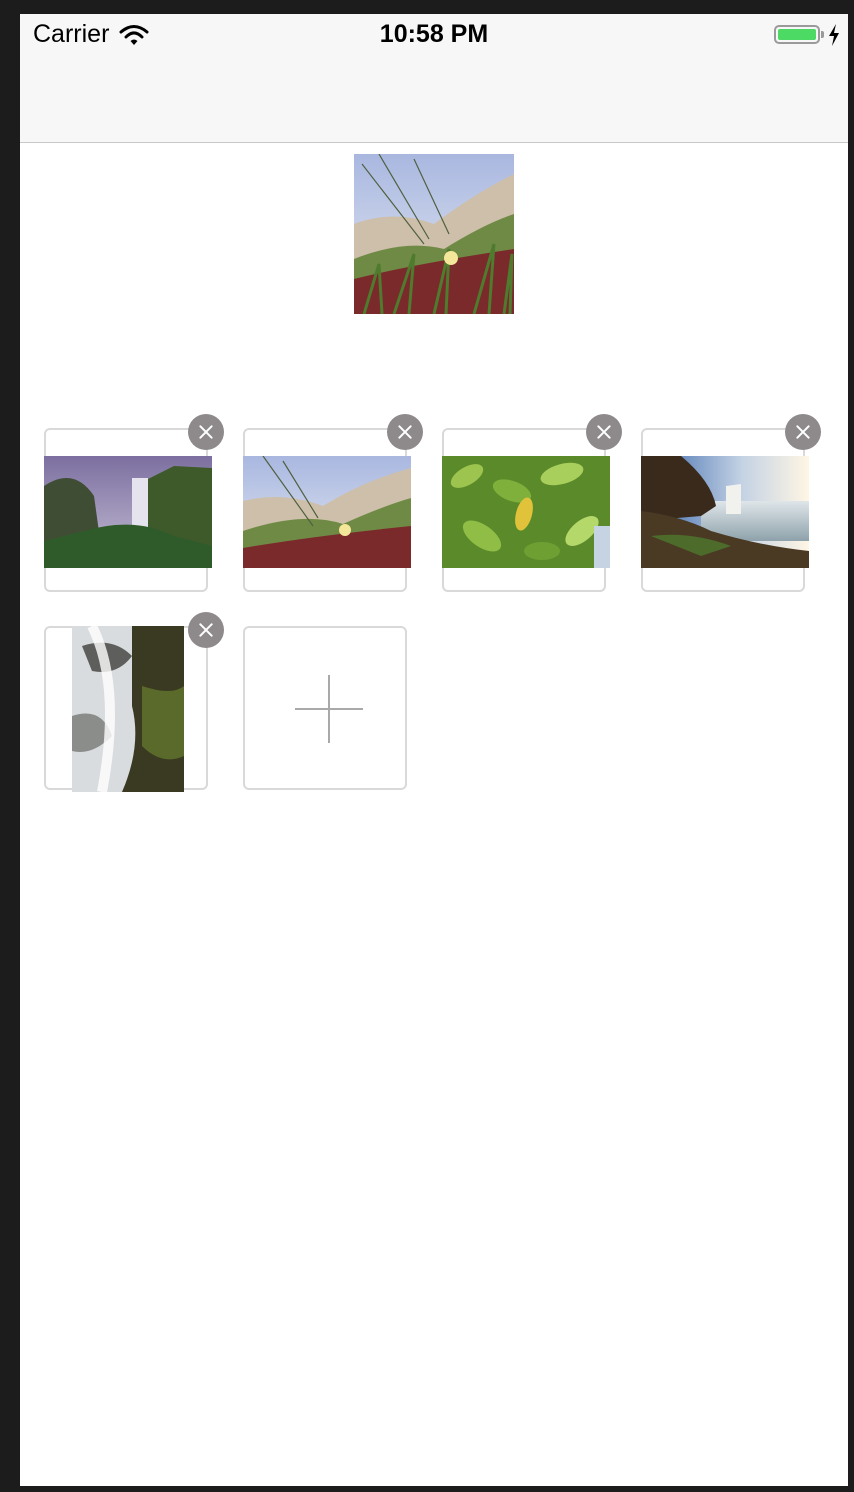 This screenshot has height=1492, width=854. I want to click on selected-photo-preview, so click(434, 234).